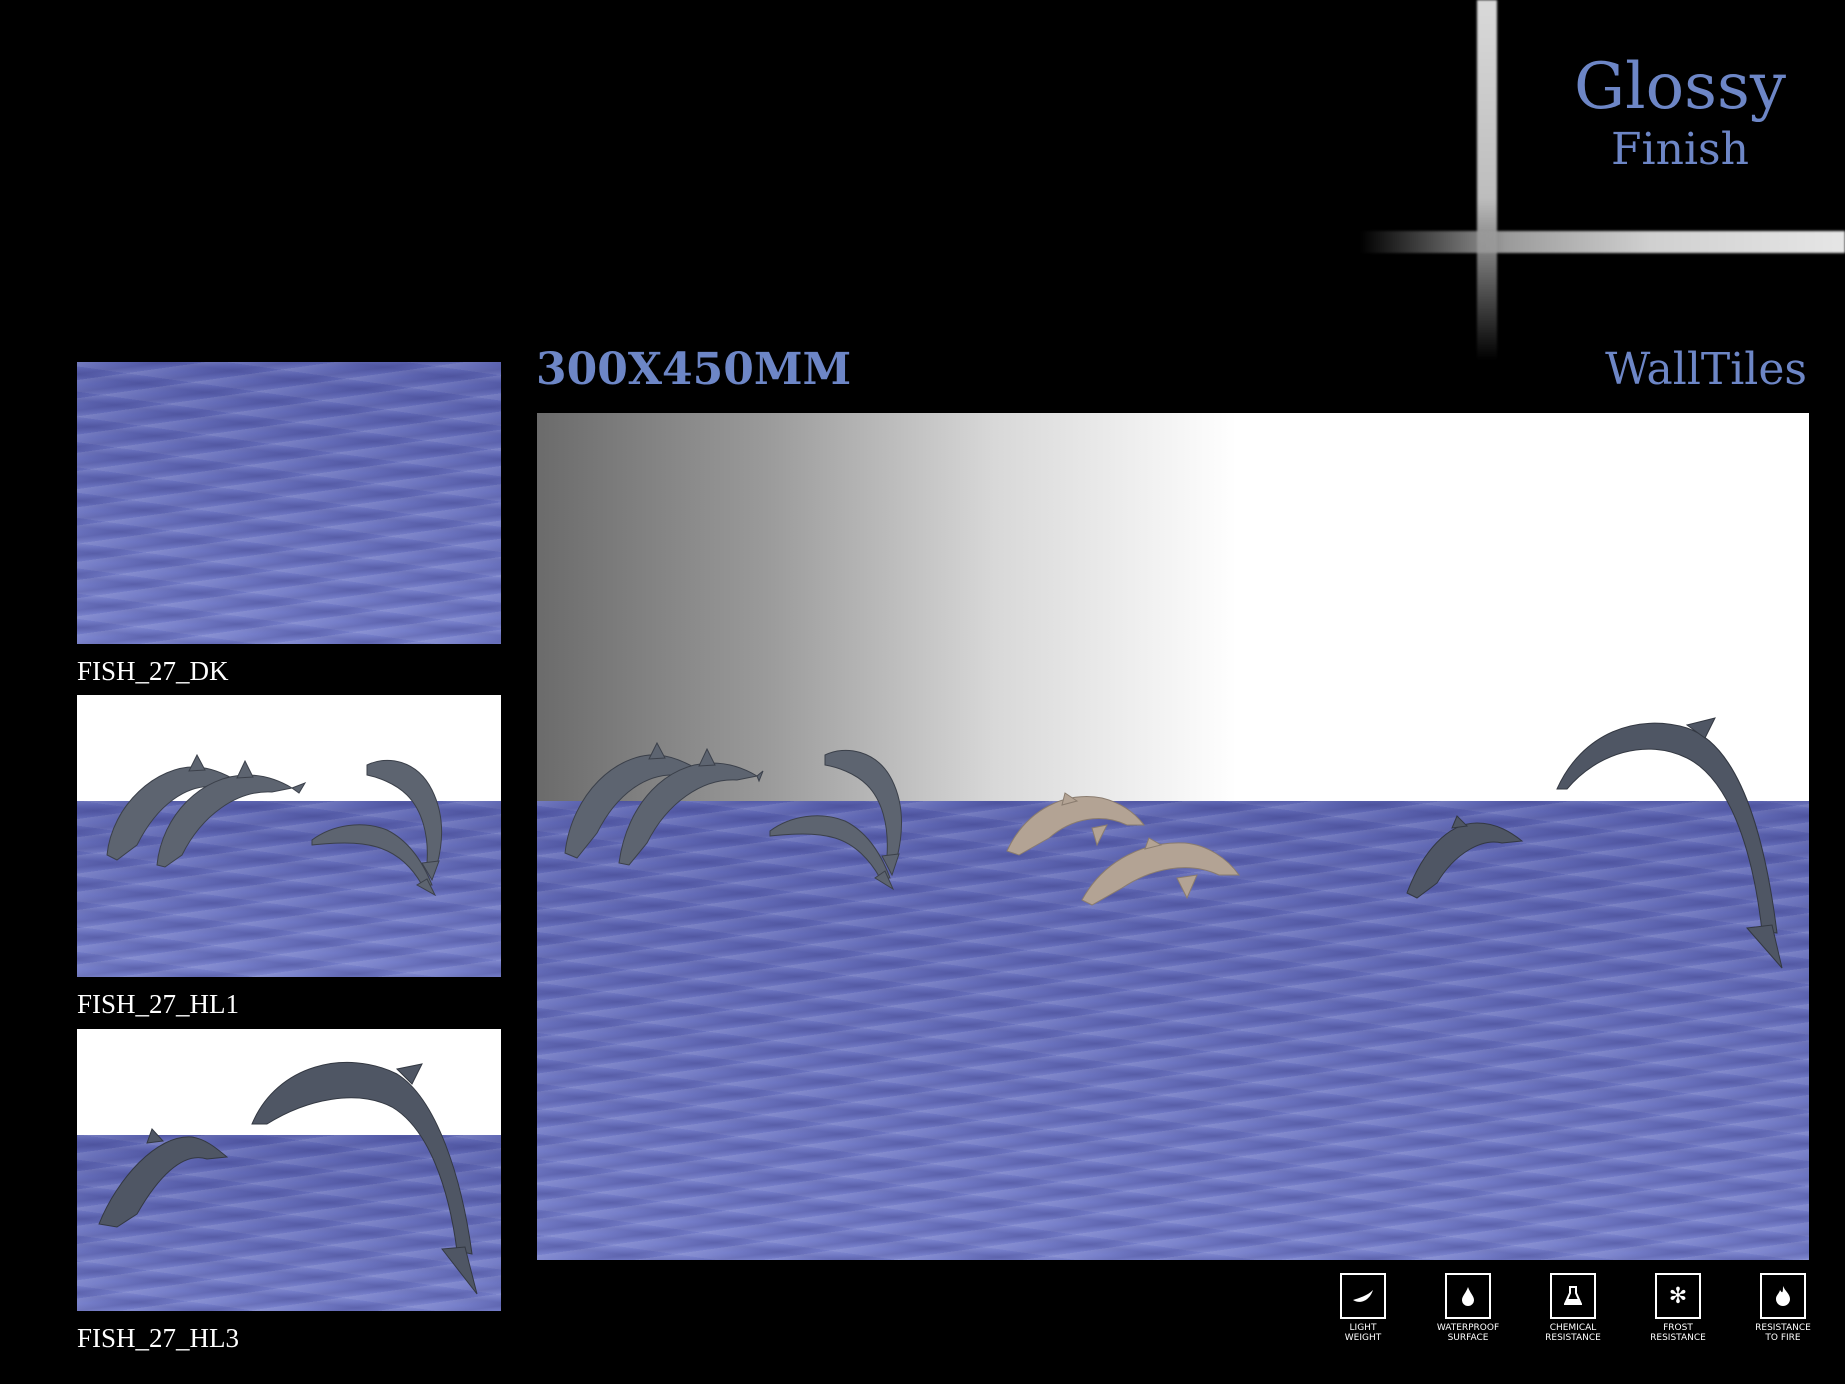  I want to click on thumbnail-caption-hl1: FISH_27_HL1, so click(158, 1004).